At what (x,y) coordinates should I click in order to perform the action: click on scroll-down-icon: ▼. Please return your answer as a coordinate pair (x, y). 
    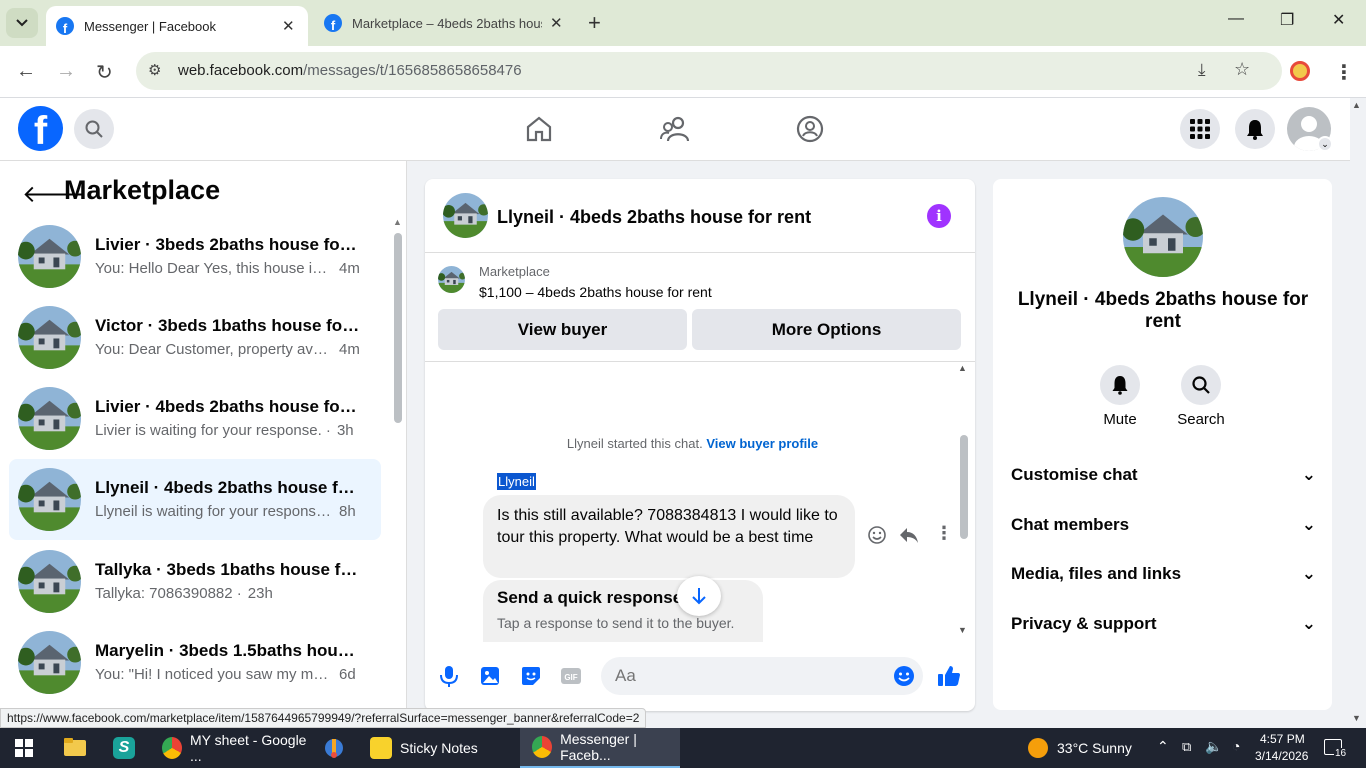
    Looking at the image, I should click on (962, 630).